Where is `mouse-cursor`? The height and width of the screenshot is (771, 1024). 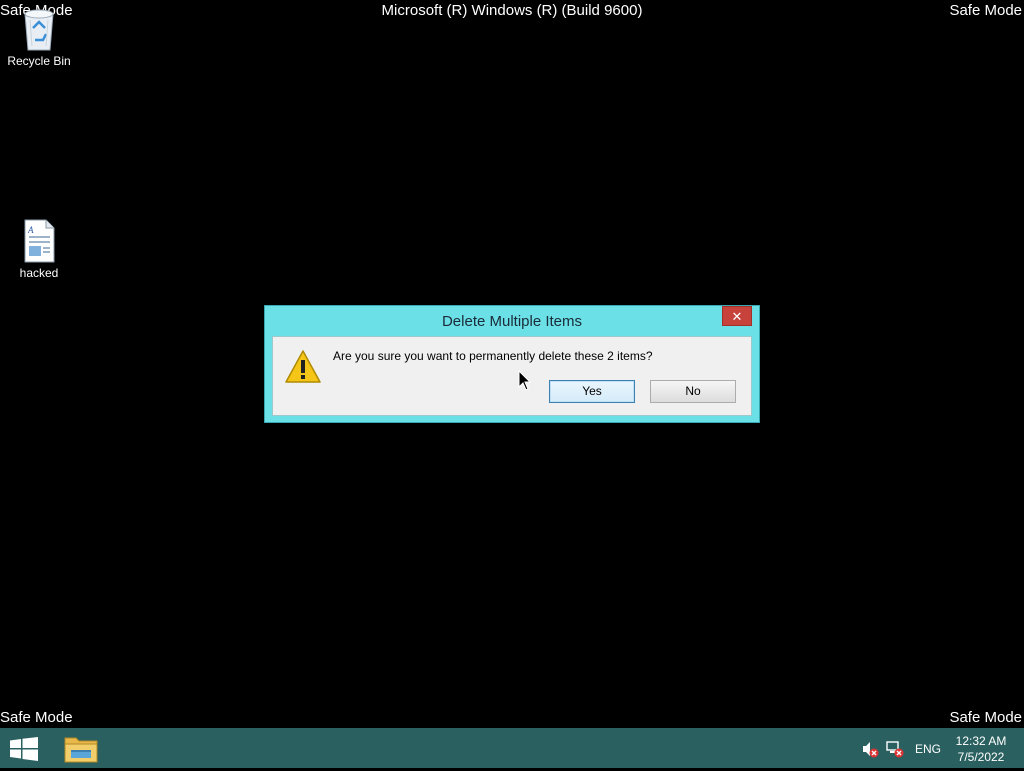
mouse-cursor is located at coordinates (525, 383).